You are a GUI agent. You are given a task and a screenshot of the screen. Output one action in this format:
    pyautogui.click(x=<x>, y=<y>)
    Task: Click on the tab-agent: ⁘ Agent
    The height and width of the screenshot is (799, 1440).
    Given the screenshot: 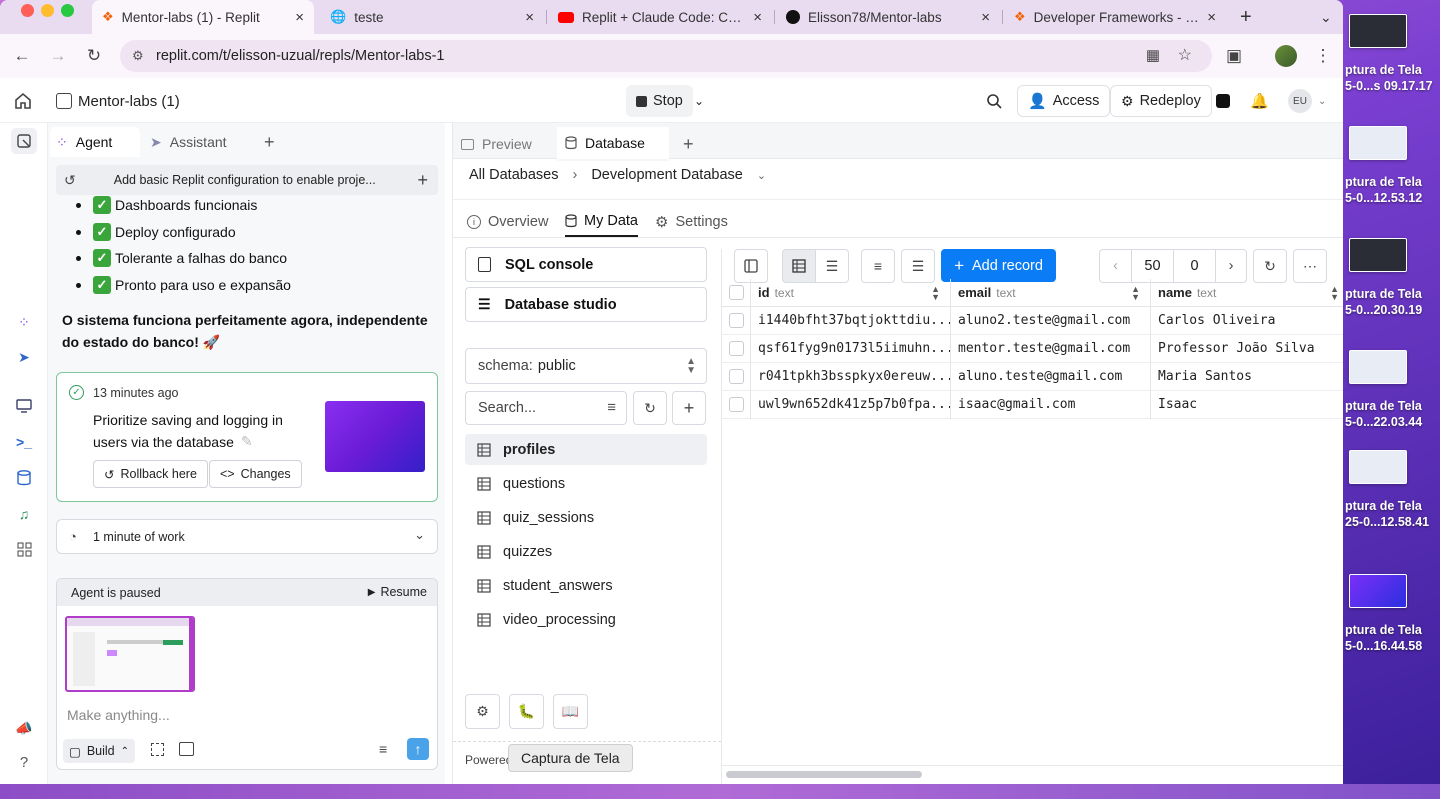 What is the action you would take?
    pyautogui.click(x=95, y=142)
    